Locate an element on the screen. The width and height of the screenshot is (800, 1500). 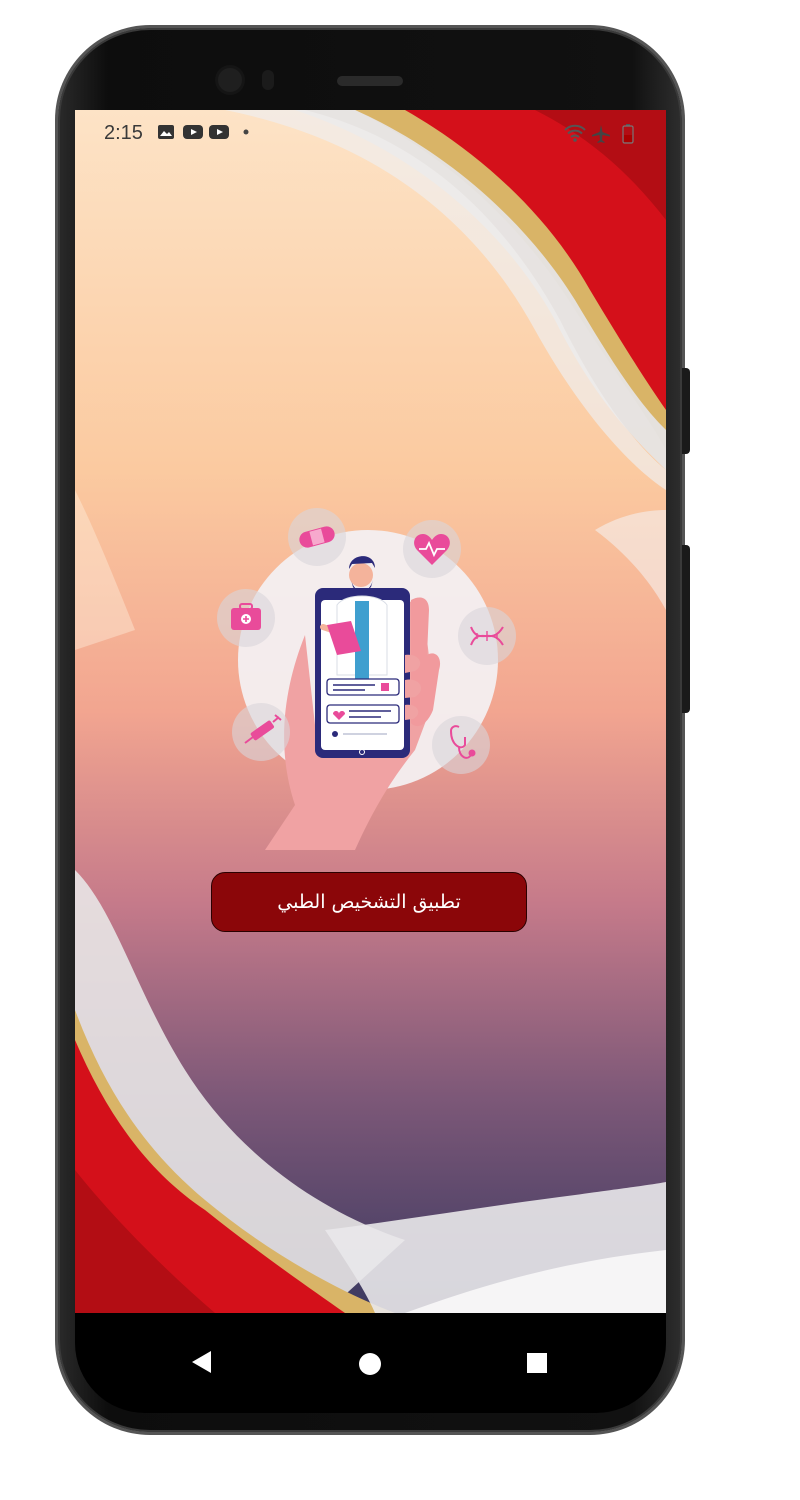
status-time: 2:15 is located at coordinates (123, 133).